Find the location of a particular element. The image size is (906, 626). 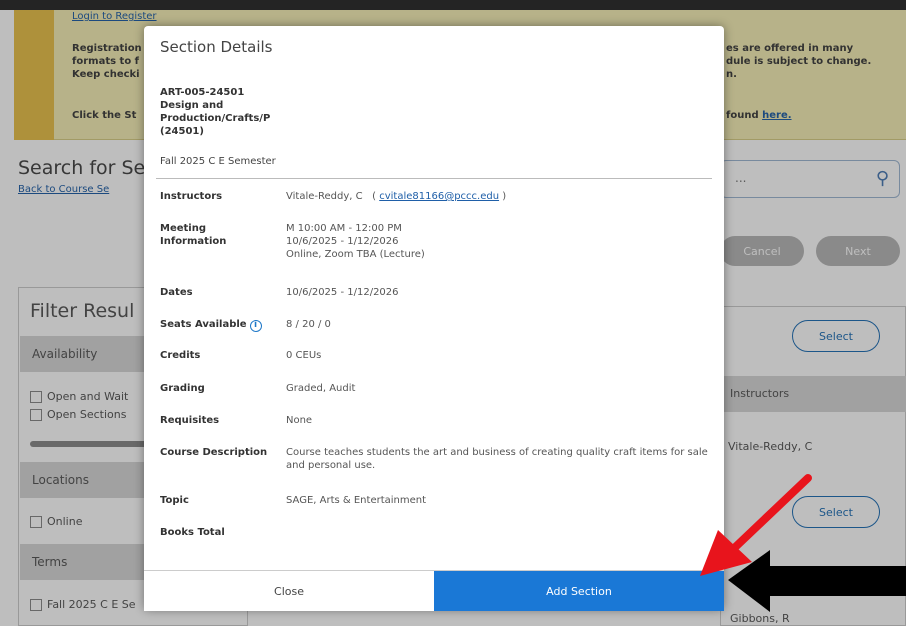

modal-title: Section Details is located at coordinates (216, 47).